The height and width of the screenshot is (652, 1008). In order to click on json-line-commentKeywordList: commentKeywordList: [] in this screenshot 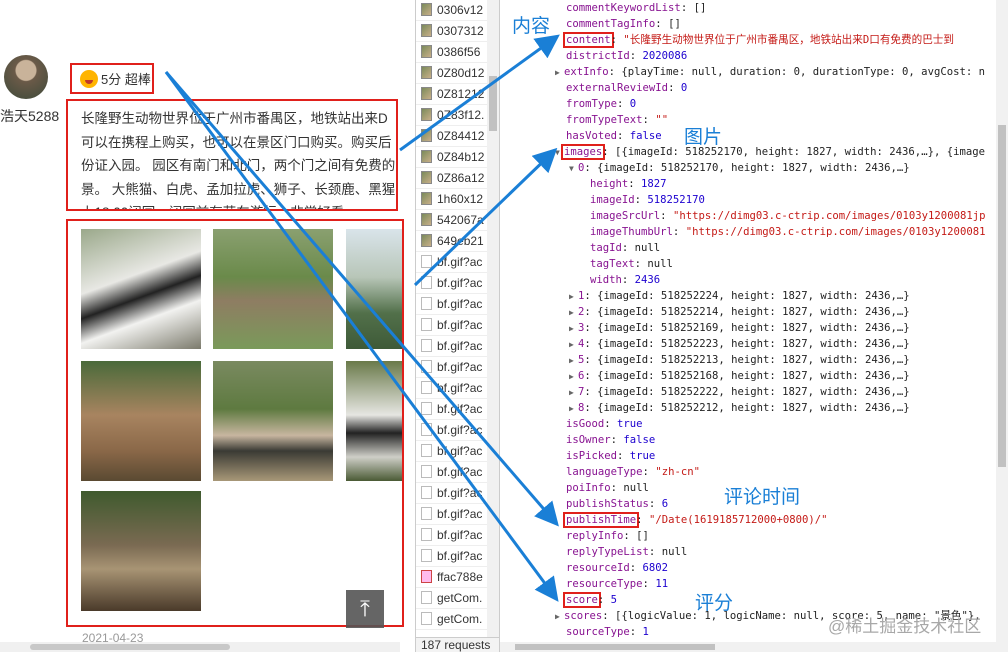, I will do `click(636, 8)`.